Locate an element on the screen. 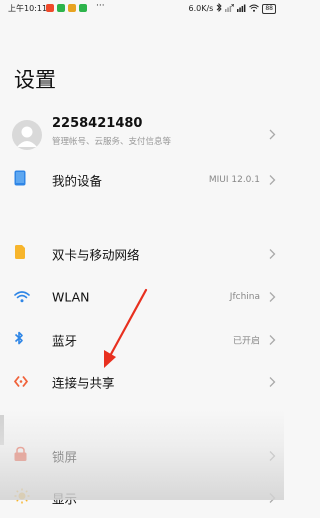 The image size is (320, 518). signal-icon is located at coordinates (241, 9).